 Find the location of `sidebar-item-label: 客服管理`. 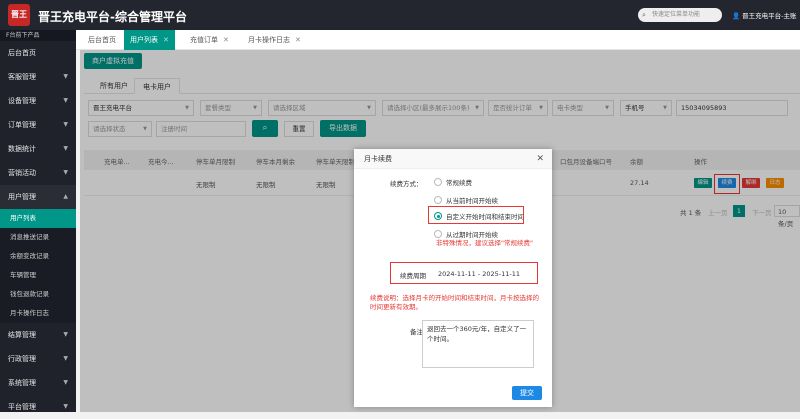

sidebar-item-label: 客服管理 is located at coordinates (22, 77).